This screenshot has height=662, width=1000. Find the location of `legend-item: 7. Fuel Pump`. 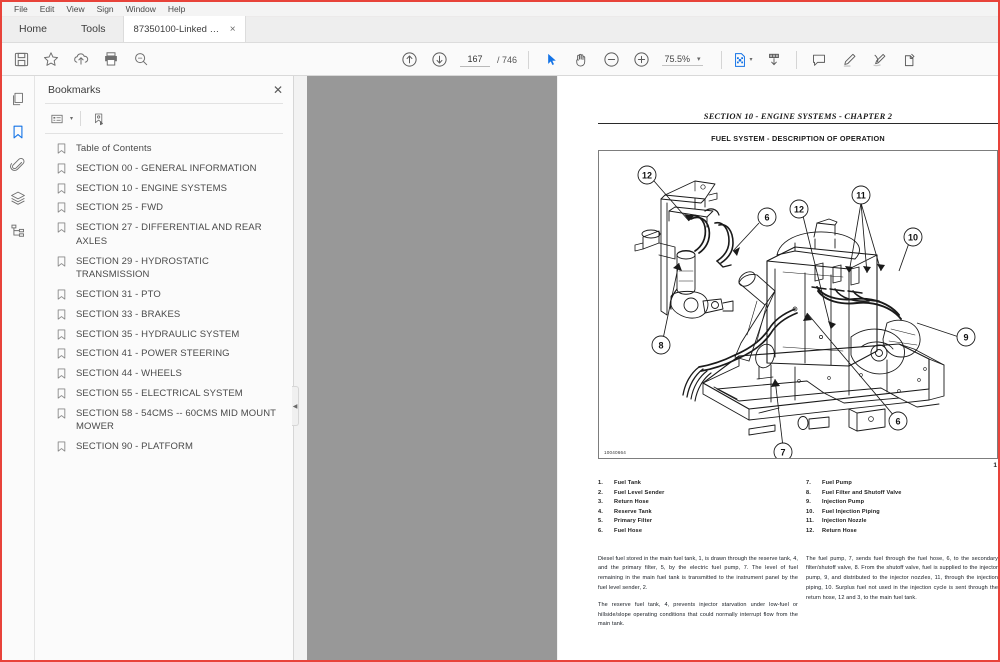

legend-item: 7. Fuel Pump is located at coordinates (902, 484).